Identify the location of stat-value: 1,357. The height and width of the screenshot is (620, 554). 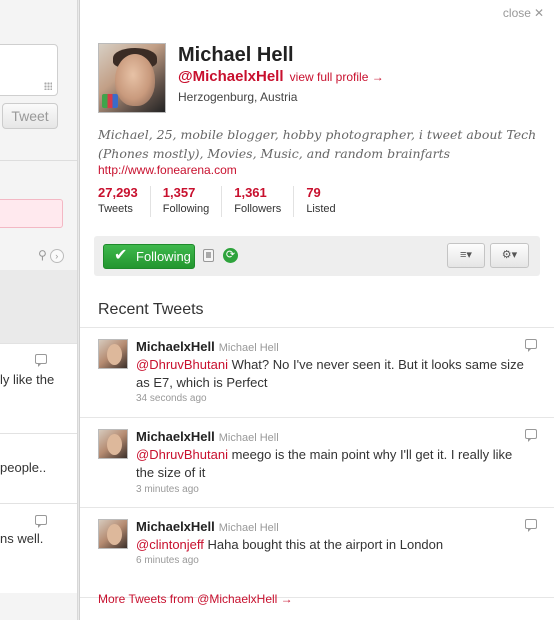
(179, 192).